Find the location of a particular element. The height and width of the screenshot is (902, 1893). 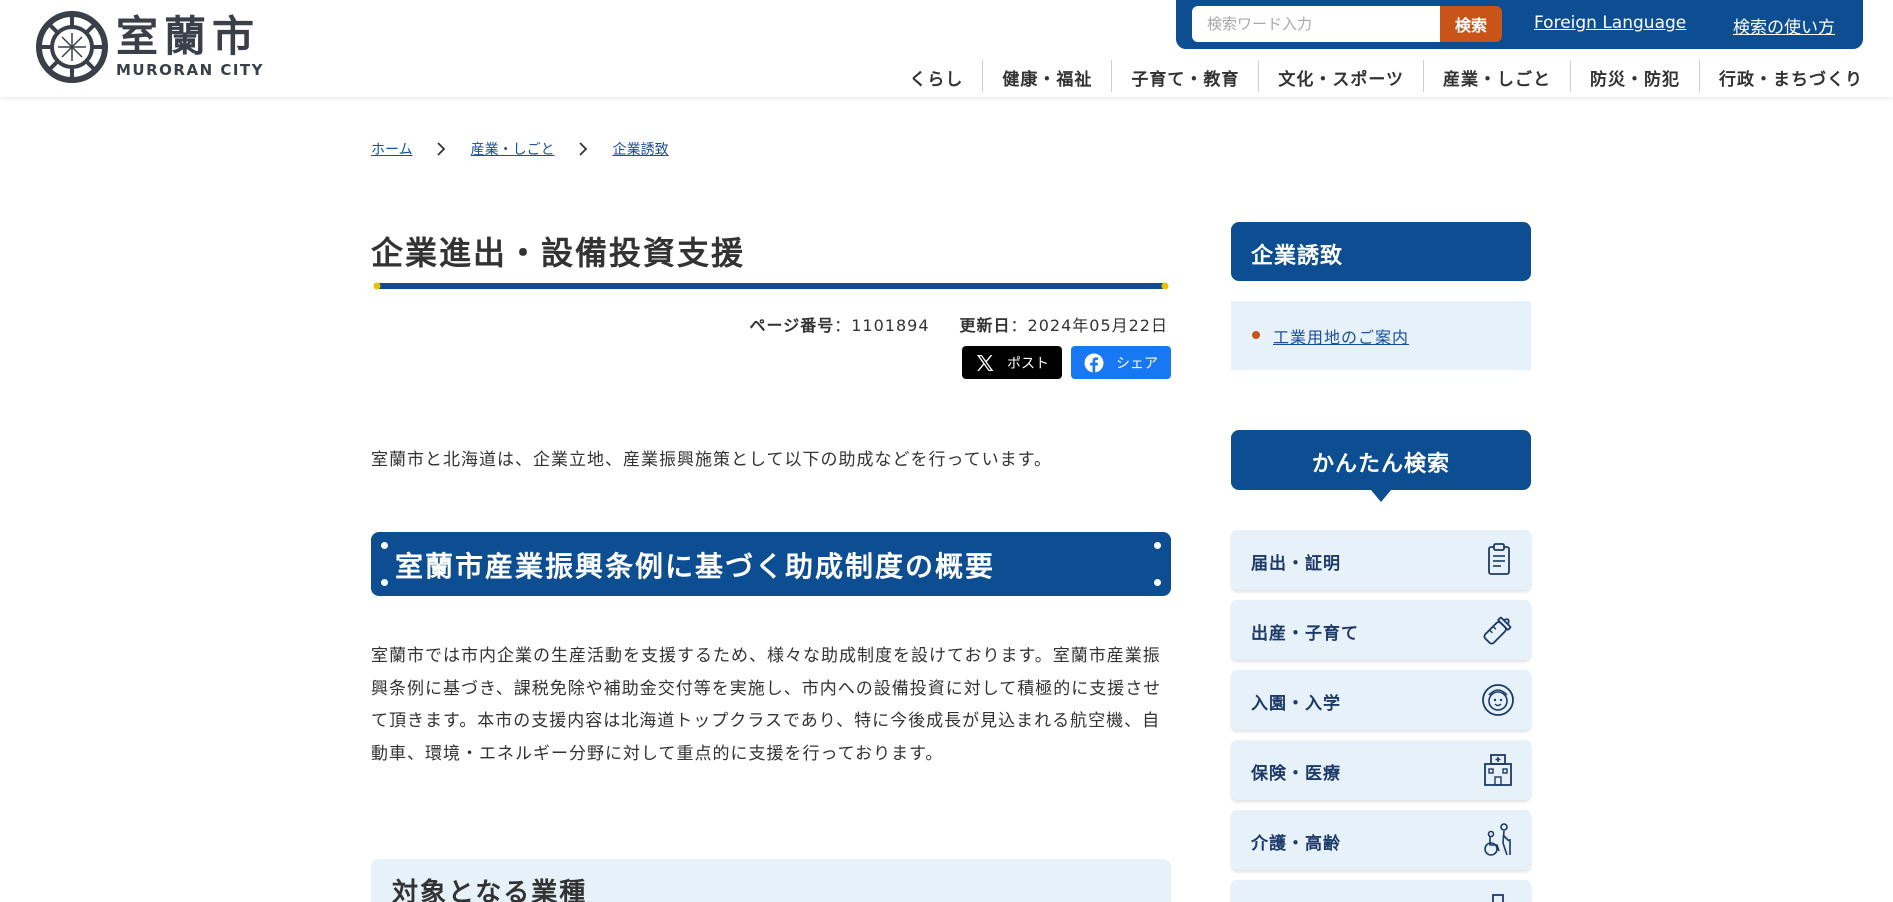

search-bar: 検索 Foreign Language 検索の使い方 is located at coordinates (1519, 24).